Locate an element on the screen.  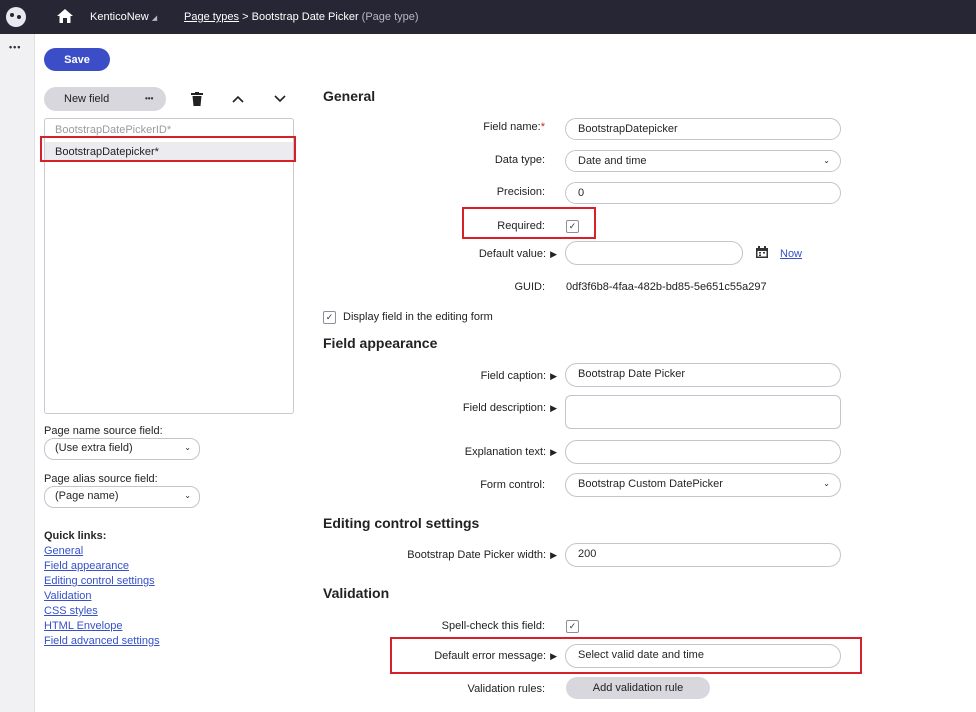
move-down-icon is located at coordinates (280, 99).